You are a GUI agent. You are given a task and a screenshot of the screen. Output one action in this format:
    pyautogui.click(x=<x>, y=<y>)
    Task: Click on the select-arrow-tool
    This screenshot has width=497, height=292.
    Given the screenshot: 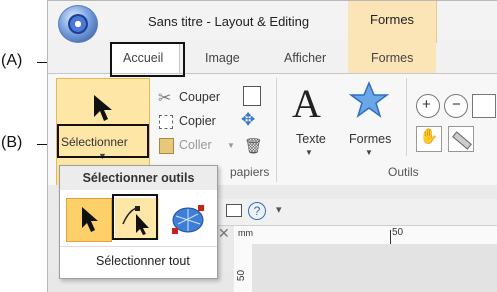 What is the action you would take?
    pyautogui.click(x=89, y=220)
    